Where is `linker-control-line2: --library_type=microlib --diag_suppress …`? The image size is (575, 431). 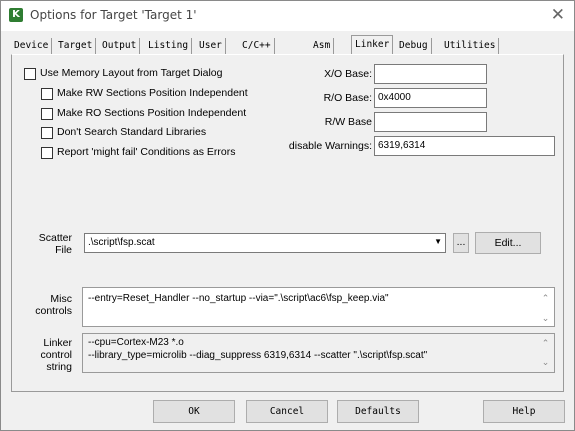 linker-control-line2: --library_type=microlib --diag_suppress … is located at coordinates (258, 355).